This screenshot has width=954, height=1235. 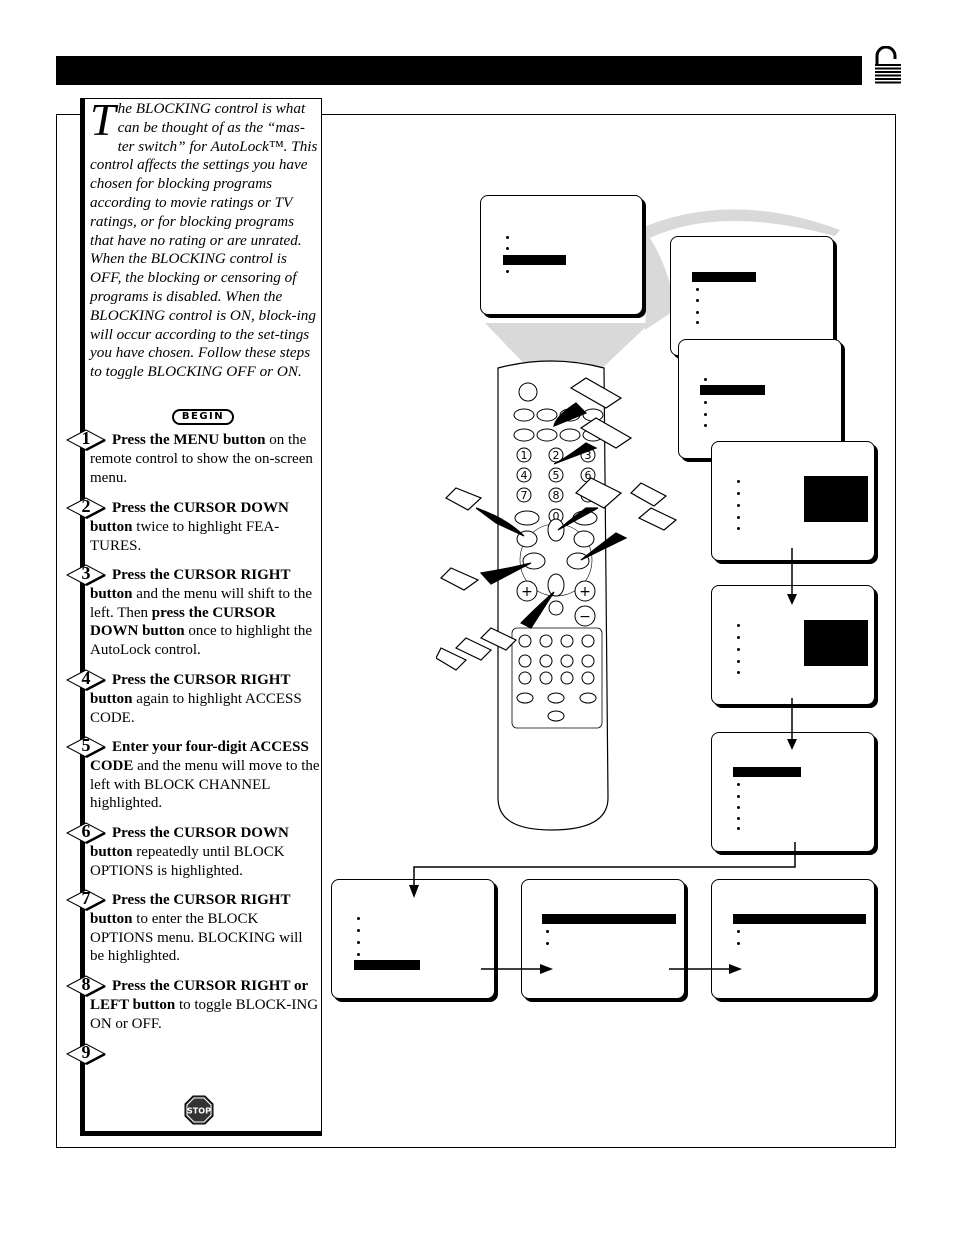 What do you see at coordinates (578, 561) in the screenshot?
I see `cursor-right-button` at bounding box center [578, 561].